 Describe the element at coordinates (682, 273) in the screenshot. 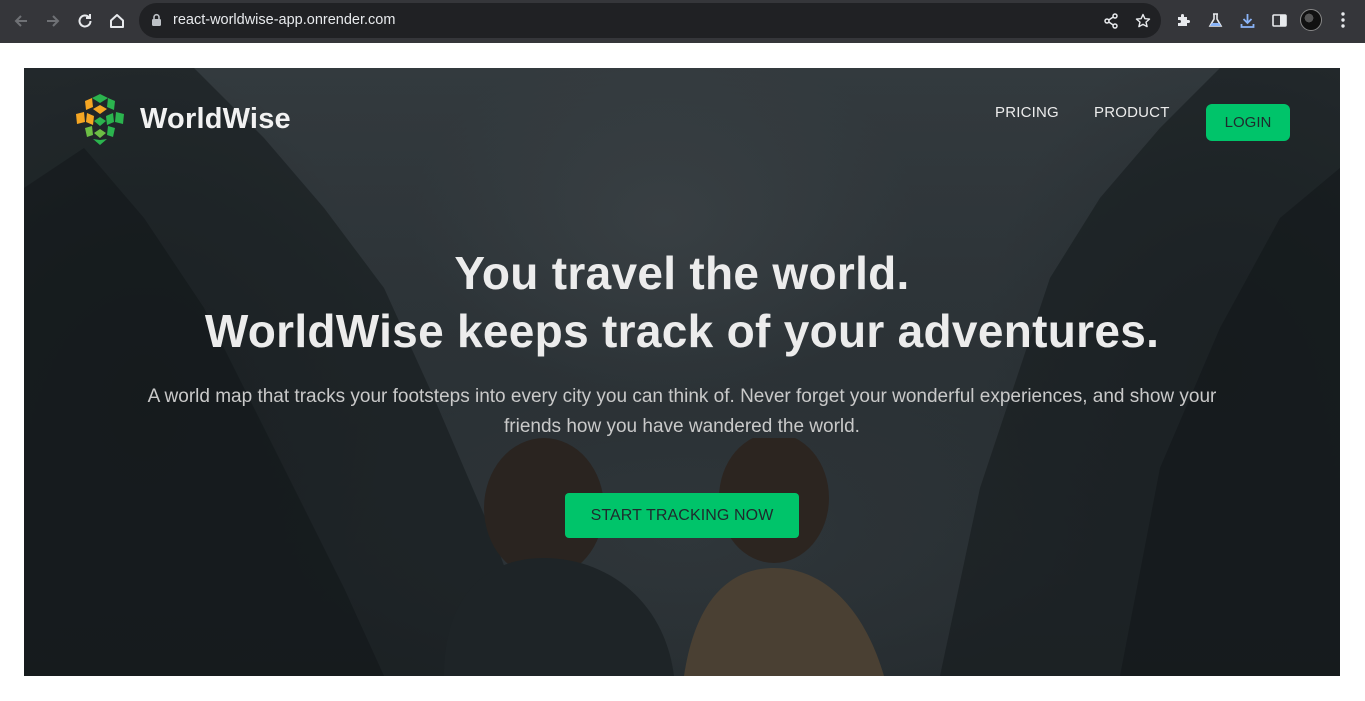

I see `headline-line-1: You travel the world.` at that location.